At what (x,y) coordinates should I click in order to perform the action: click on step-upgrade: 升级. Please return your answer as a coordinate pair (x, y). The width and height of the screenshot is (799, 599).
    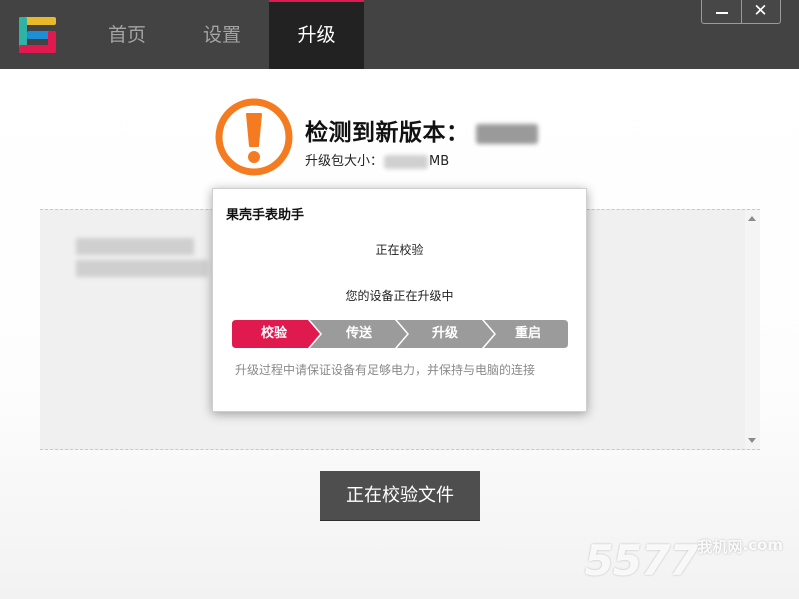
    Looking at the image, I should click on (444, 333).